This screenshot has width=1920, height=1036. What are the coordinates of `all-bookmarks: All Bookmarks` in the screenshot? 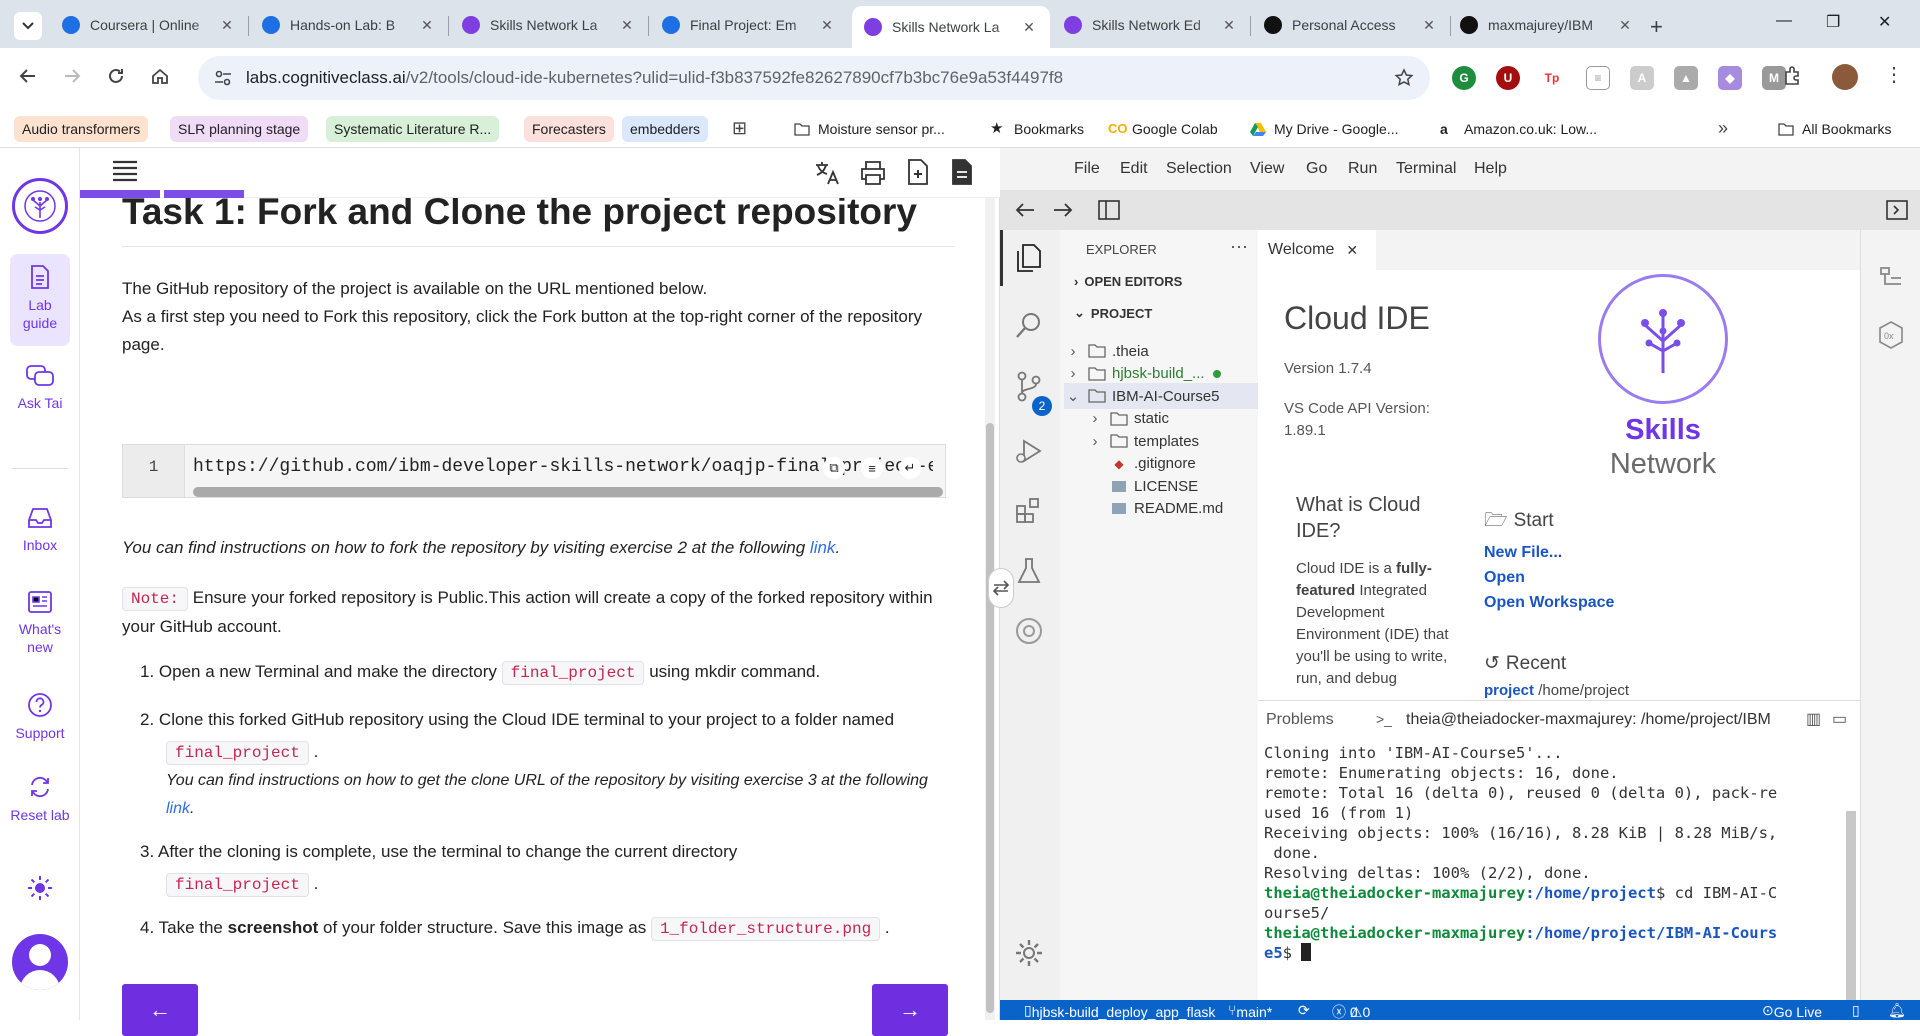 It's located at (1834, 129).